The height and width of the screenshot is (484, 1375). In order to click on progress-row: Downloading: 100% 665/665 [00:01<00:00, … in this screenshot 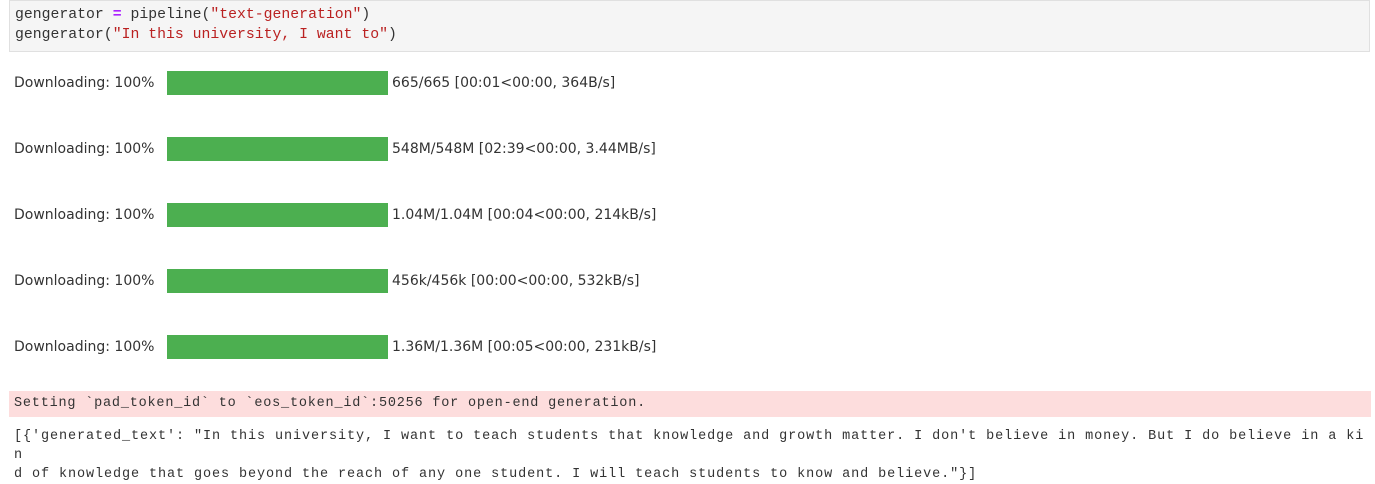, I will do `click(314, 83)`.